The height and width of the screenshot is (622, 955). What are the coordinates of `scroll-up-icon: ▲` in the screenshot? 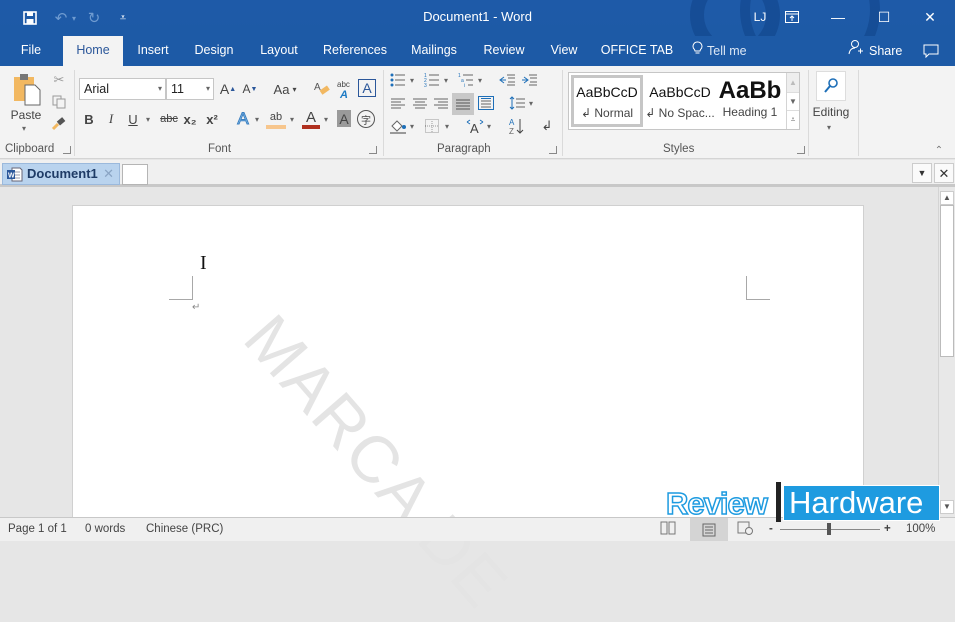 It's located at (947, 198).